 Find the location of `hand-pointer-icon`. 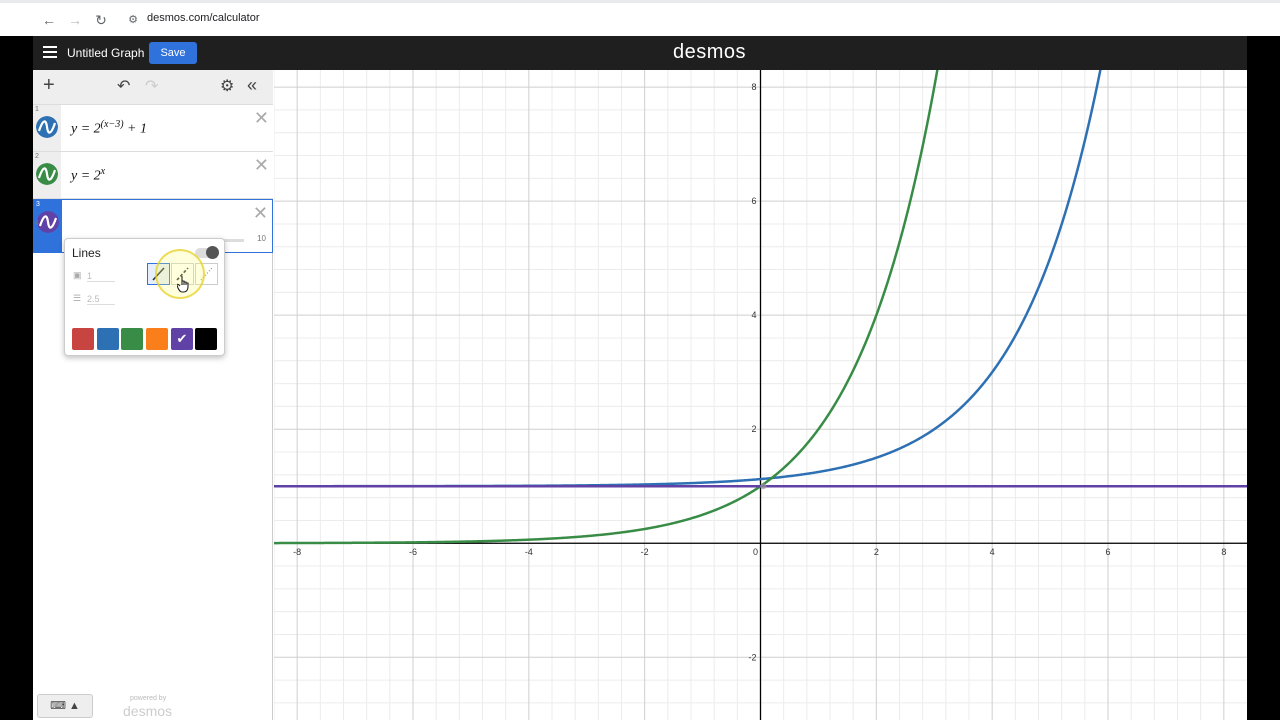

hand-pointer-icon is located at coordinates (183, 284).